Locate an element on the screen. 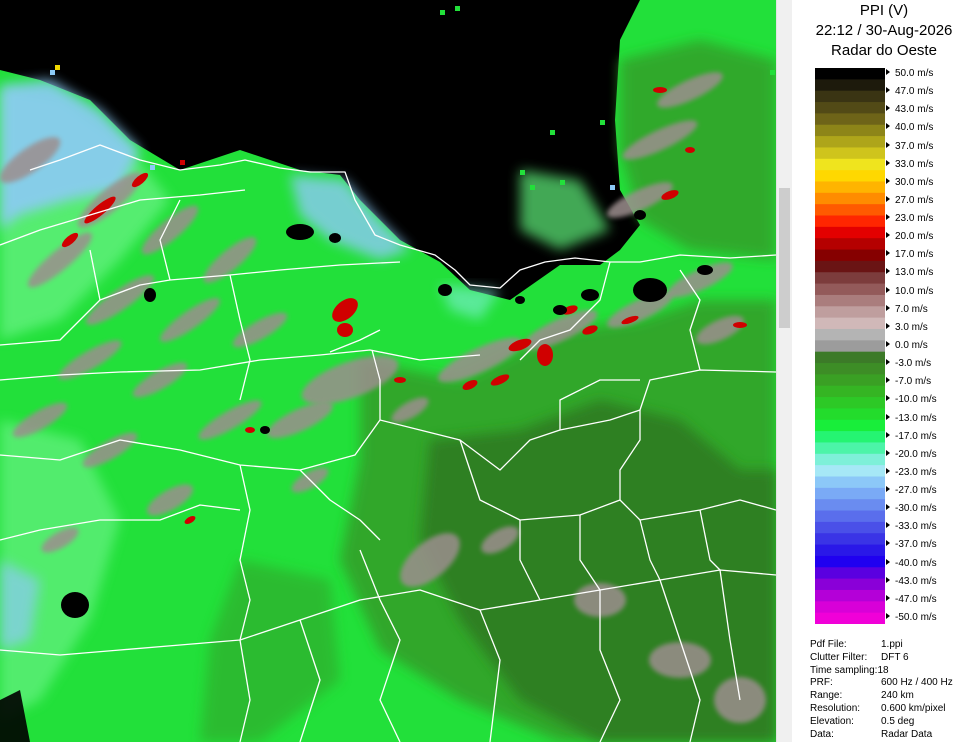 Image resolution: width=972 pixels, height=742 pixels. scale-label-text: 3.0 m/s is located at coordinates (911, 327).